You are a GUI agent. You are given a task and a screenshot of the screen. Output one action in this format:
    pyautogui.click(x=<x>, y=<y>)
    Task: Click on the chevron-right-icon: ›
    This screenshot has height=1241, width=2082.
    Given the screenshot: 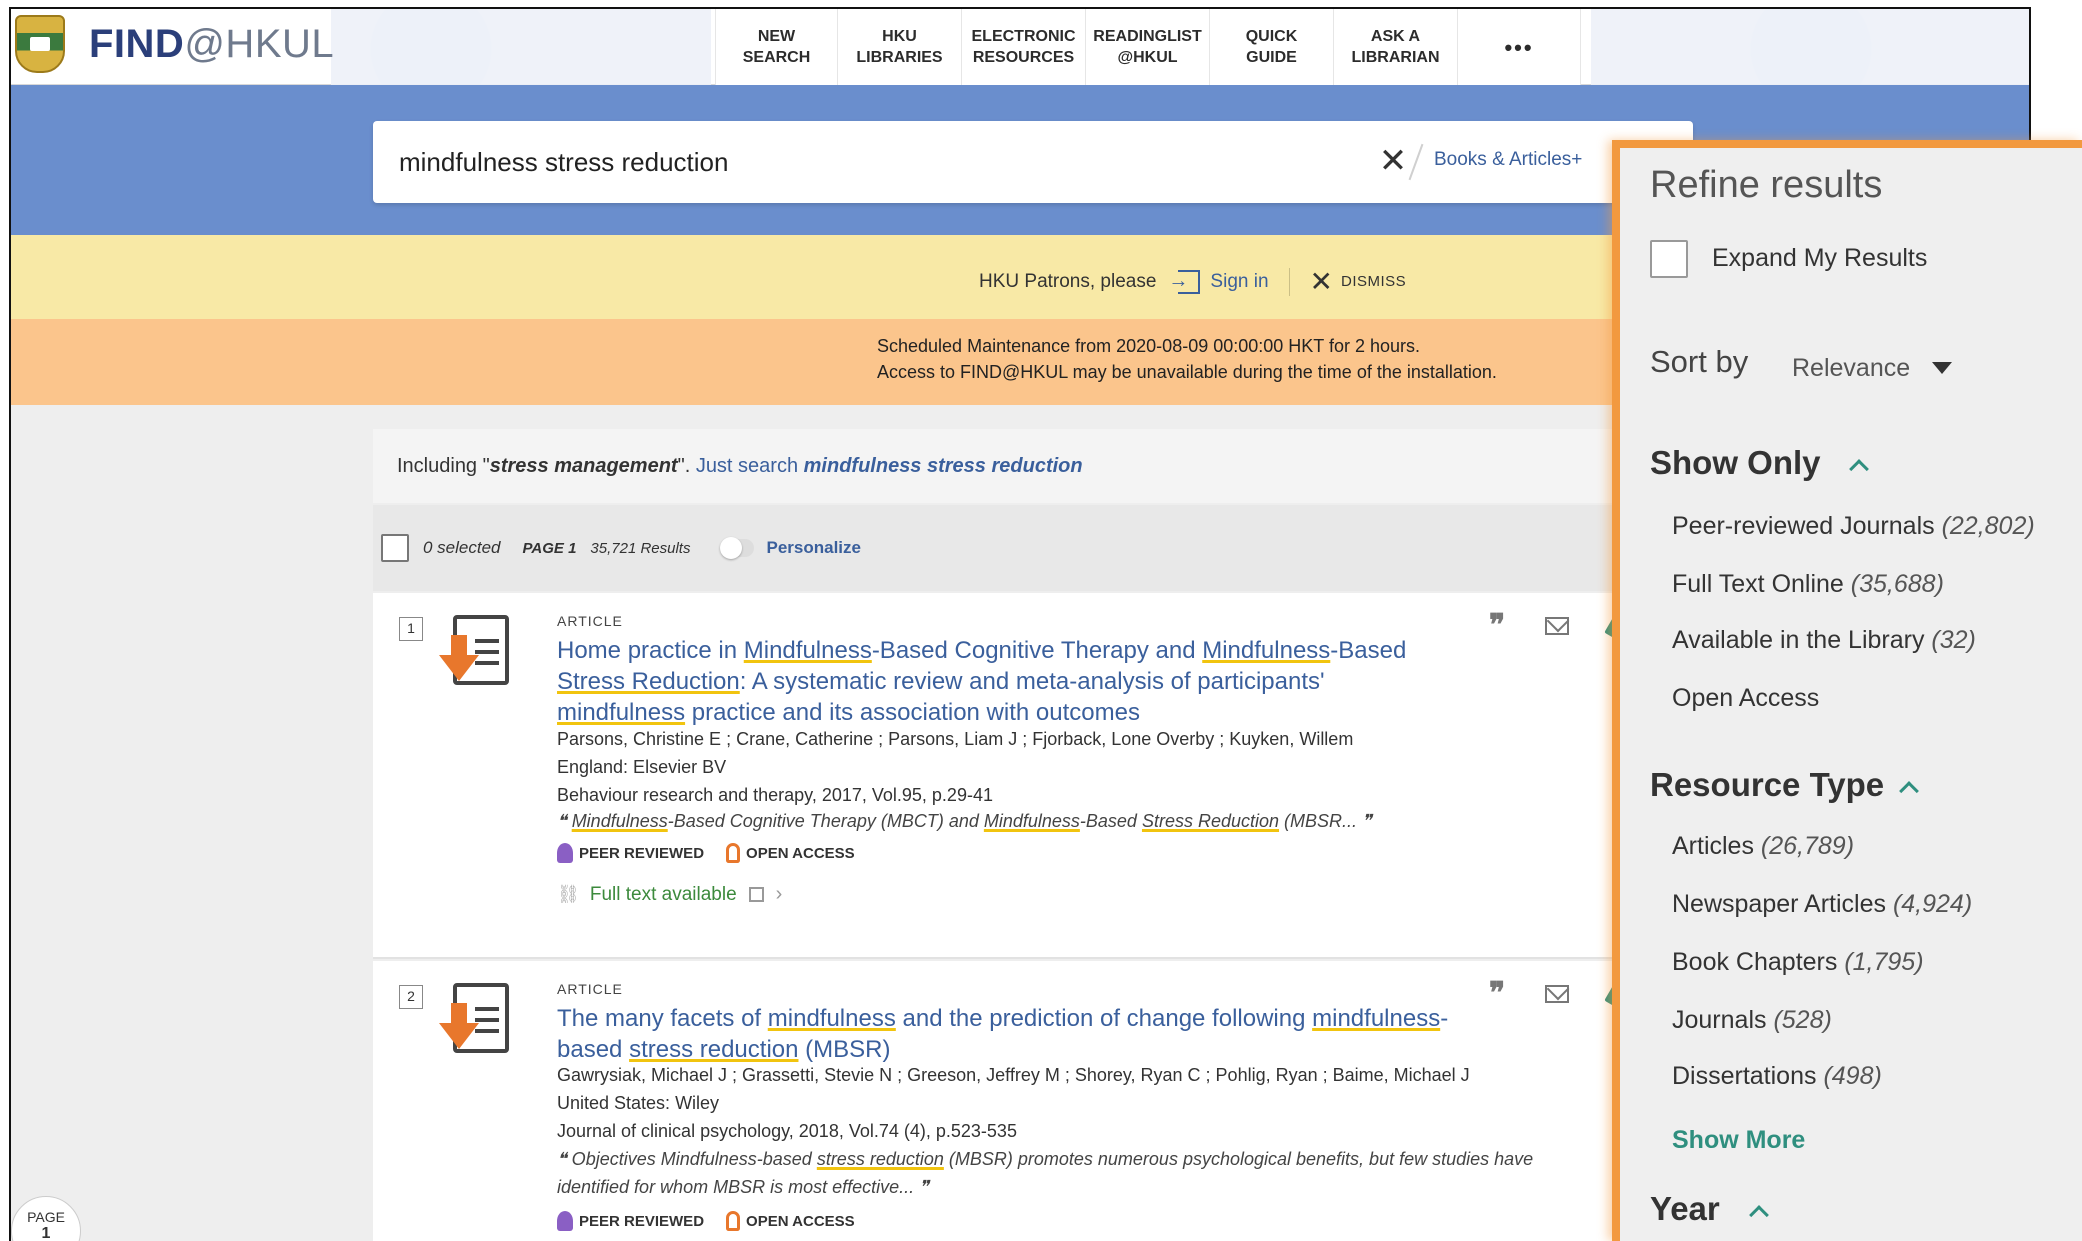 What is the action you would take?
    pyautogui.click(x=779, y=894)
    